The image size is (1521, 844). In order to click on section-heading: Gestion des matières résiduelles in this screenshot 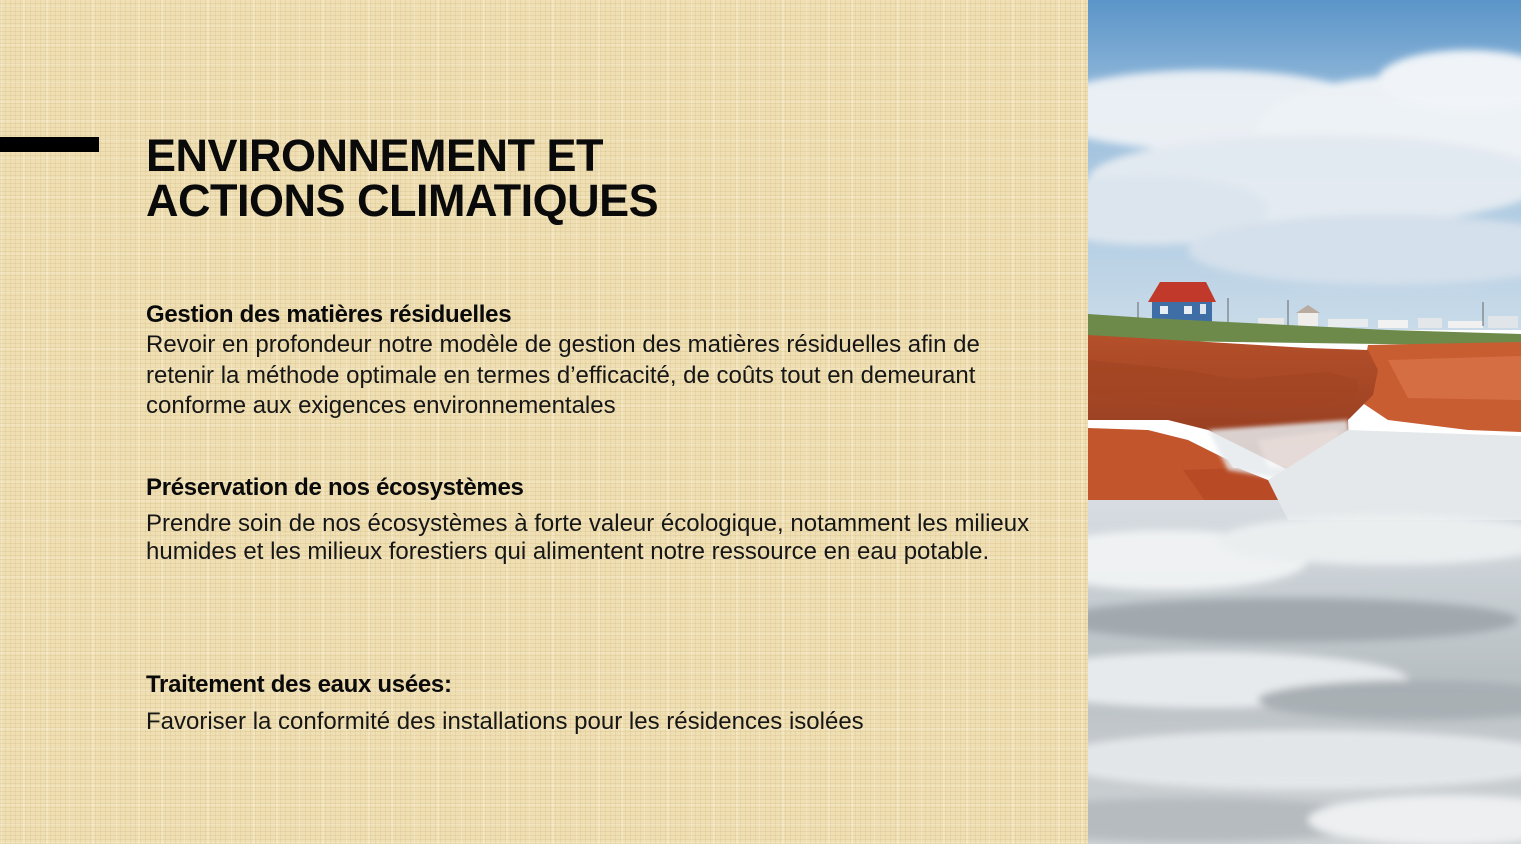, I will do `click(329, 314)`.